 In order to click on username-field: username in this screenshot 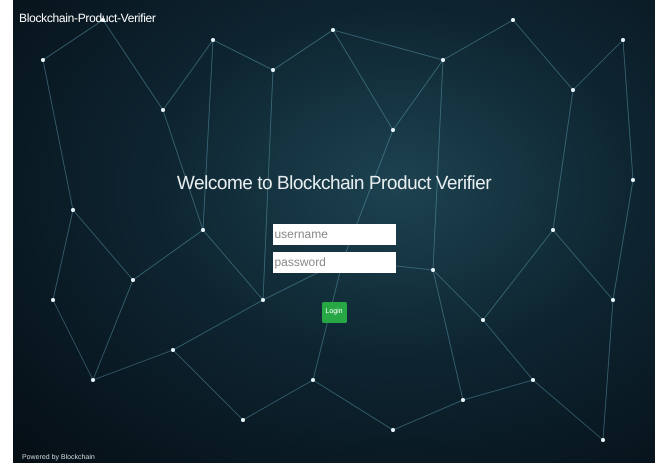, I will do `click(334, 234)`.